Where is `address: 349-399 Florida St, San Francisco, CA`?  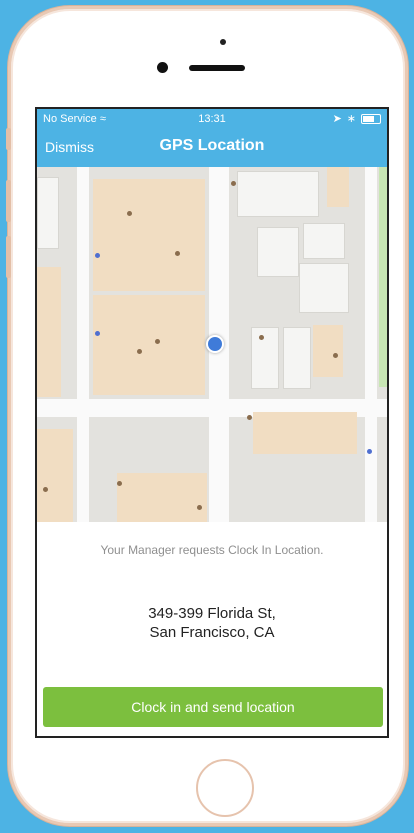 address: 349-399 Florida St, San Francisco, CA is located at coordinates (212, 623).